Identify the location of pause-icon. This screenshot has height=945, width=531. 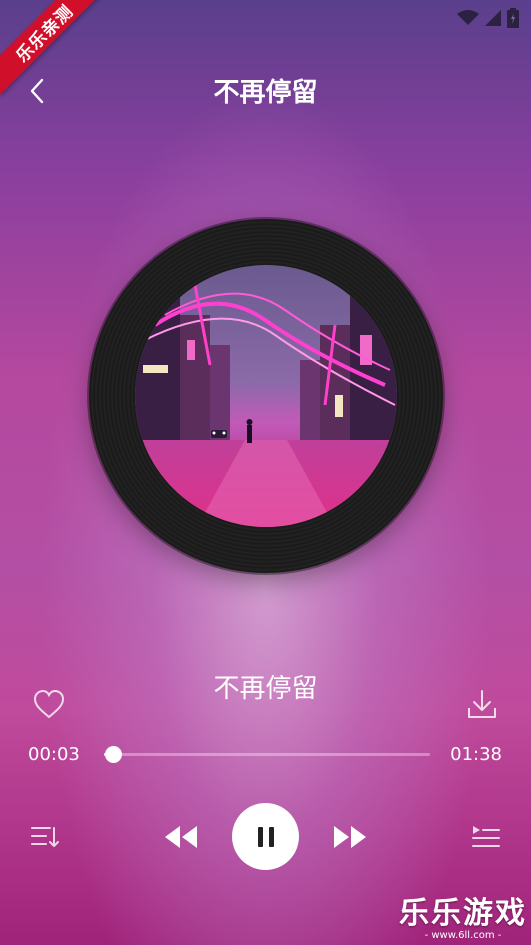
(265, 836).